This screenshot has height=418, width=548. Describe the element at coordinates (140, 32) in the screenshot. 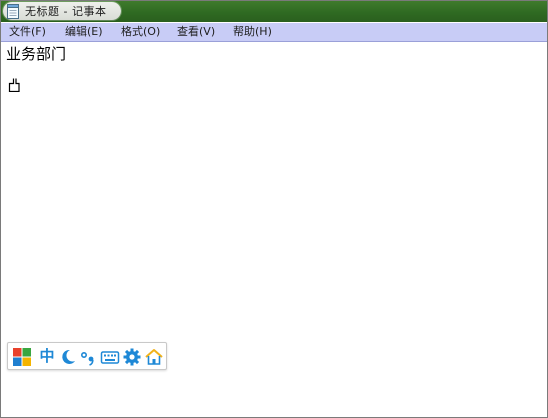

I see `menu-format: 格式(O)` at that location.